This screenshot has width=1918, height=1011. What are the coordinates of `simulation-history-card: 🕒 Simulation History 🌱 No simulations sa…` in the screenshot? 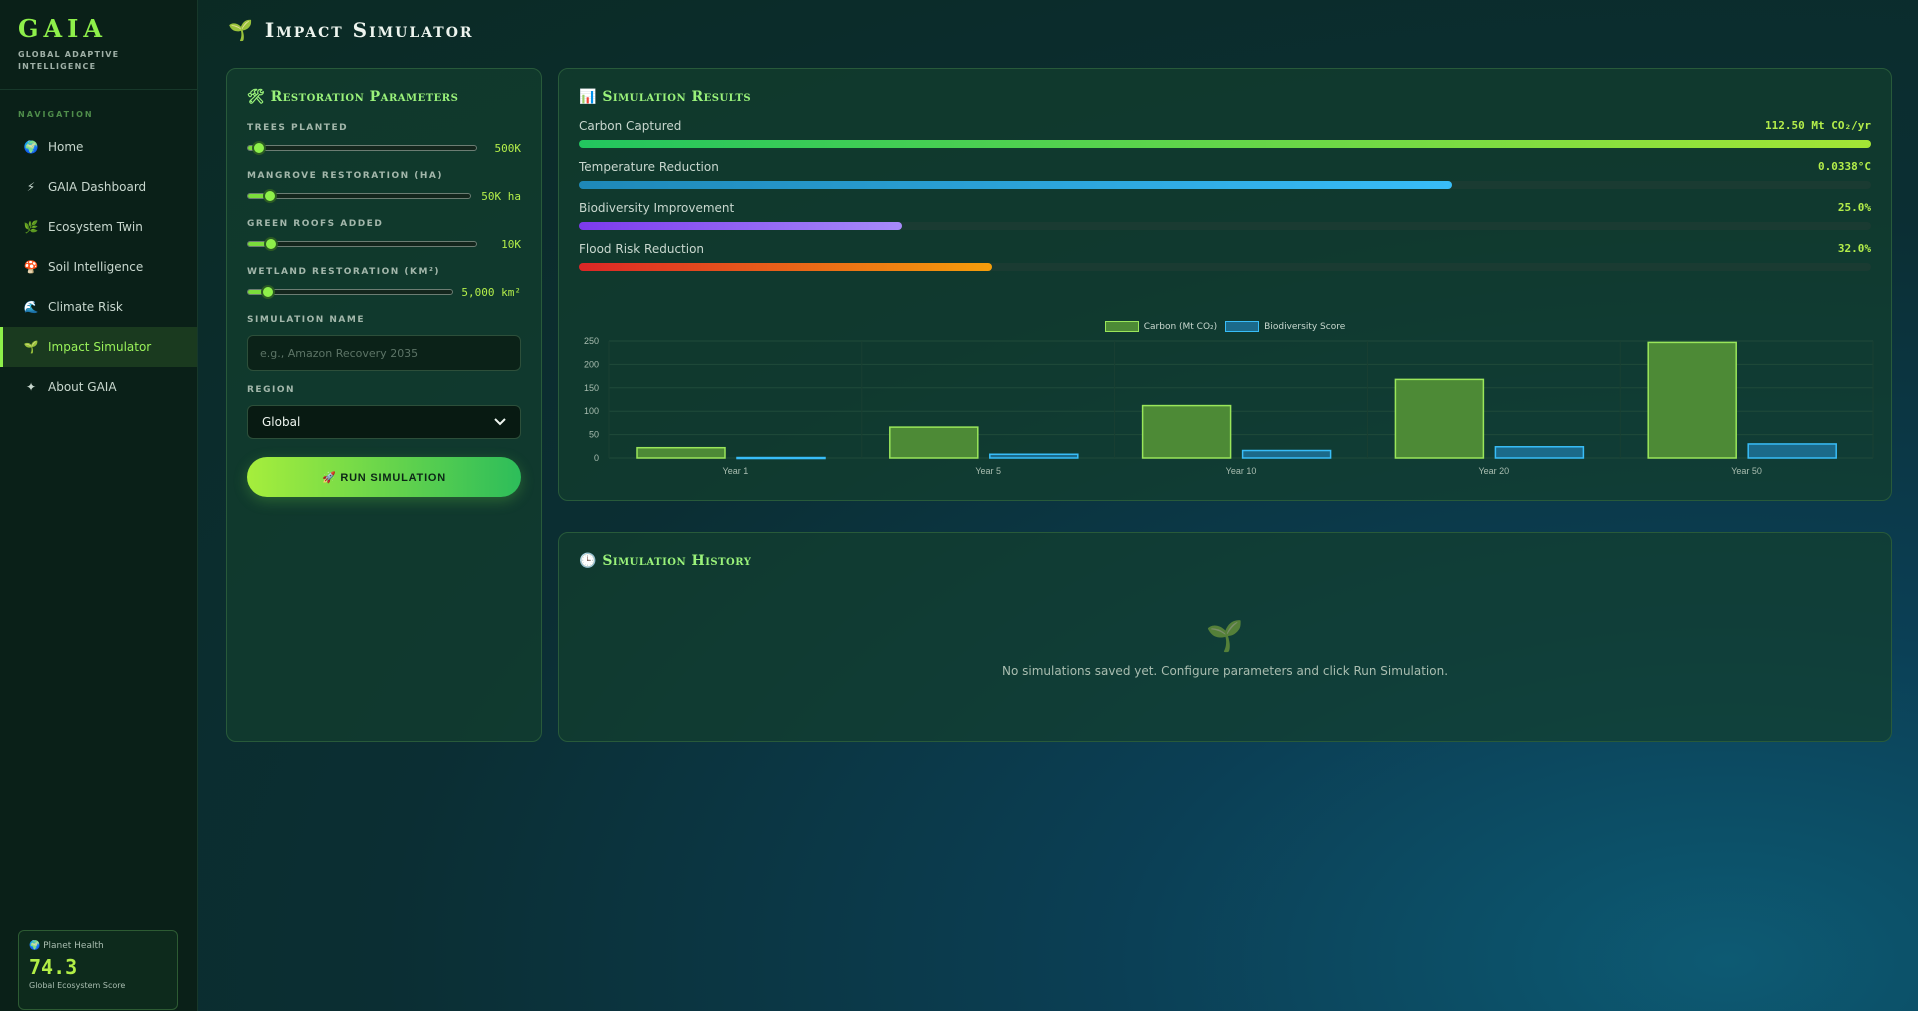 It's located at (1225, 637).